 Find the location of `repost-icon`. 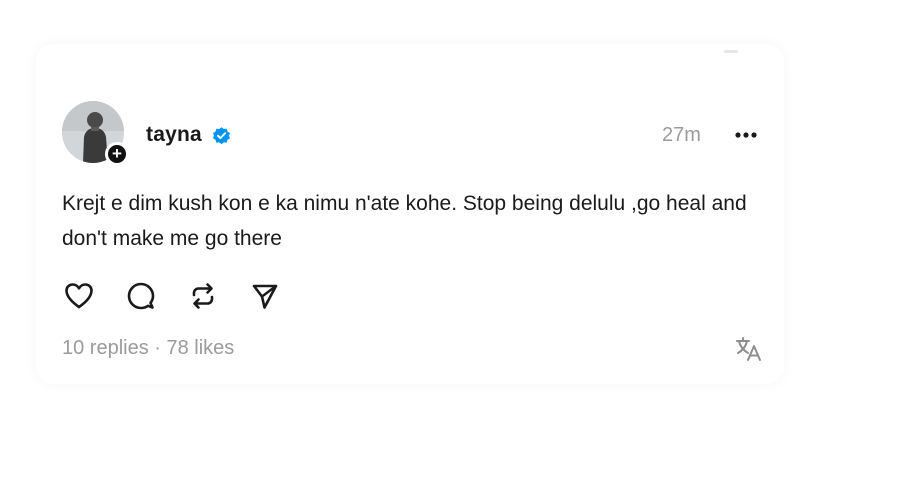

repost-icon is located at coordinates (203, 296).